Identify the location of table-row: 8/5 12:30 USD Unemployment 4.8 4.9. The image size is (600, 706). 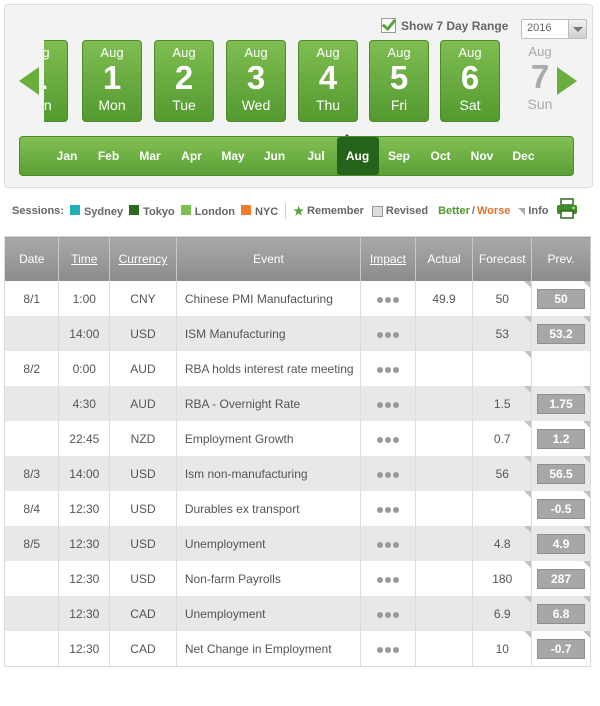
(297, 543).